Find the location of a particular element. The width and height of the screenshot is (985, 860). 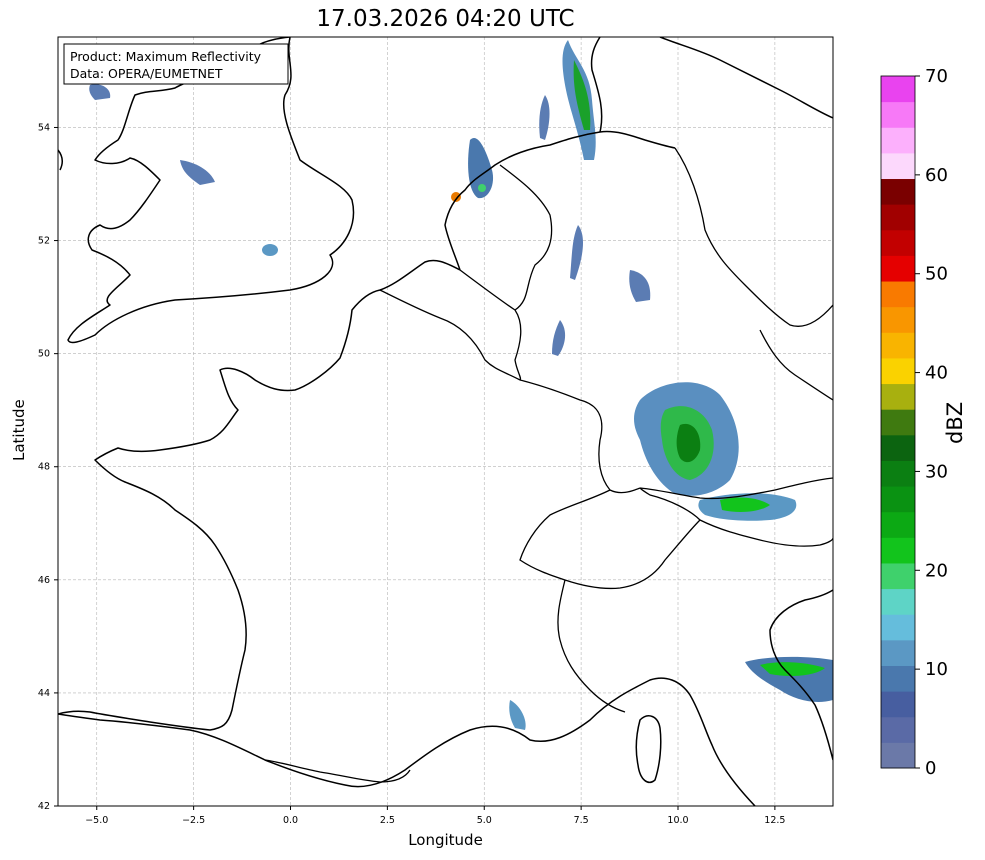

y-tick-label: 42 is located at coordinates (44, 806).